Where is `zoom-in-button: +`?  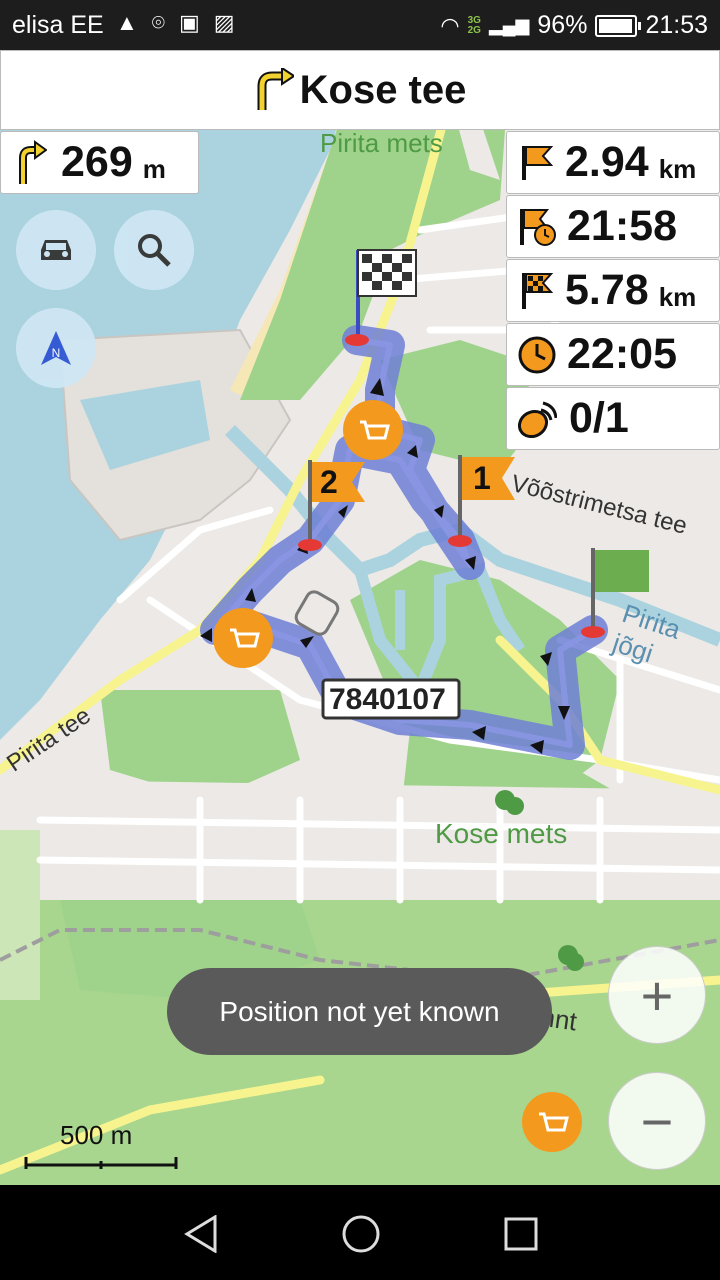
zoom-in-button: + is located at coordinates (657, 995).